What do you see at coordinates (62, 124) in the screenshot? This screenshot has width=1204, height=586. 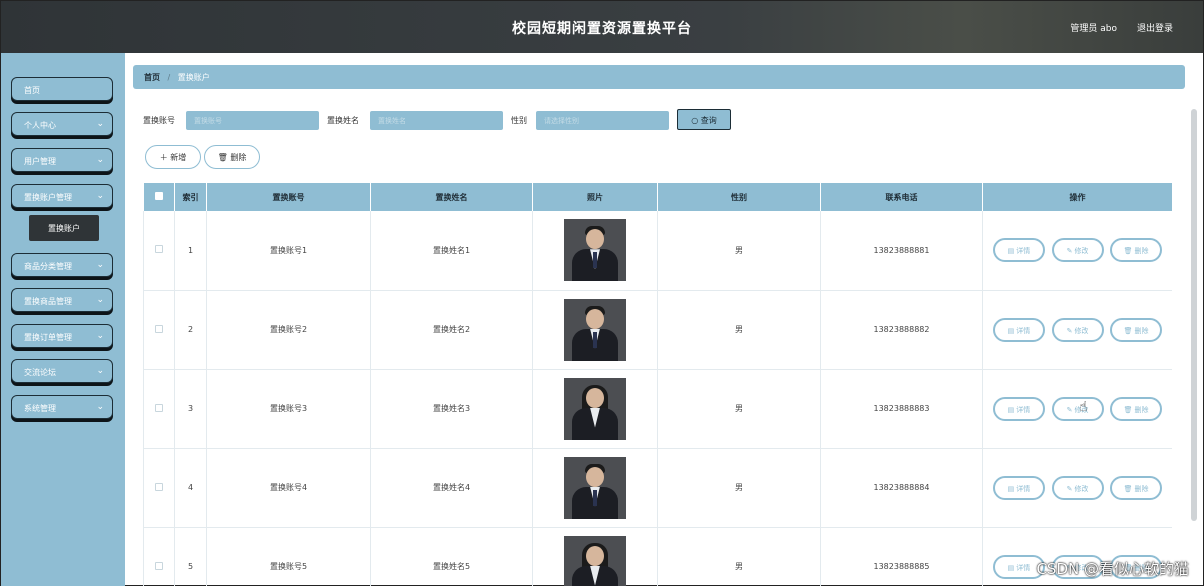 I see `sidebar-item-personal: 个人中心 ⌄` at bounding box center [62, 124].